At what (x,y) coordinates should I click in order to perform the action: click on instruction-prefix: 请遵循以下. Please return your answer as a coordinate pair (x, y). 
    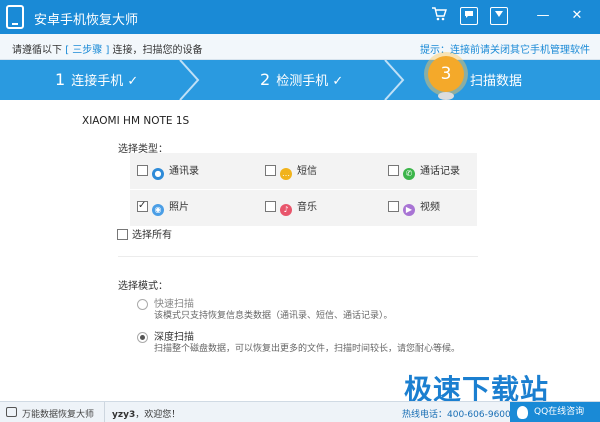
    Looking at the image, I should click on (37, 50).